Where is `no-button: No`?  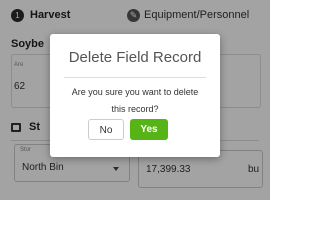
no-button: No is located at coordinates (106, 129).